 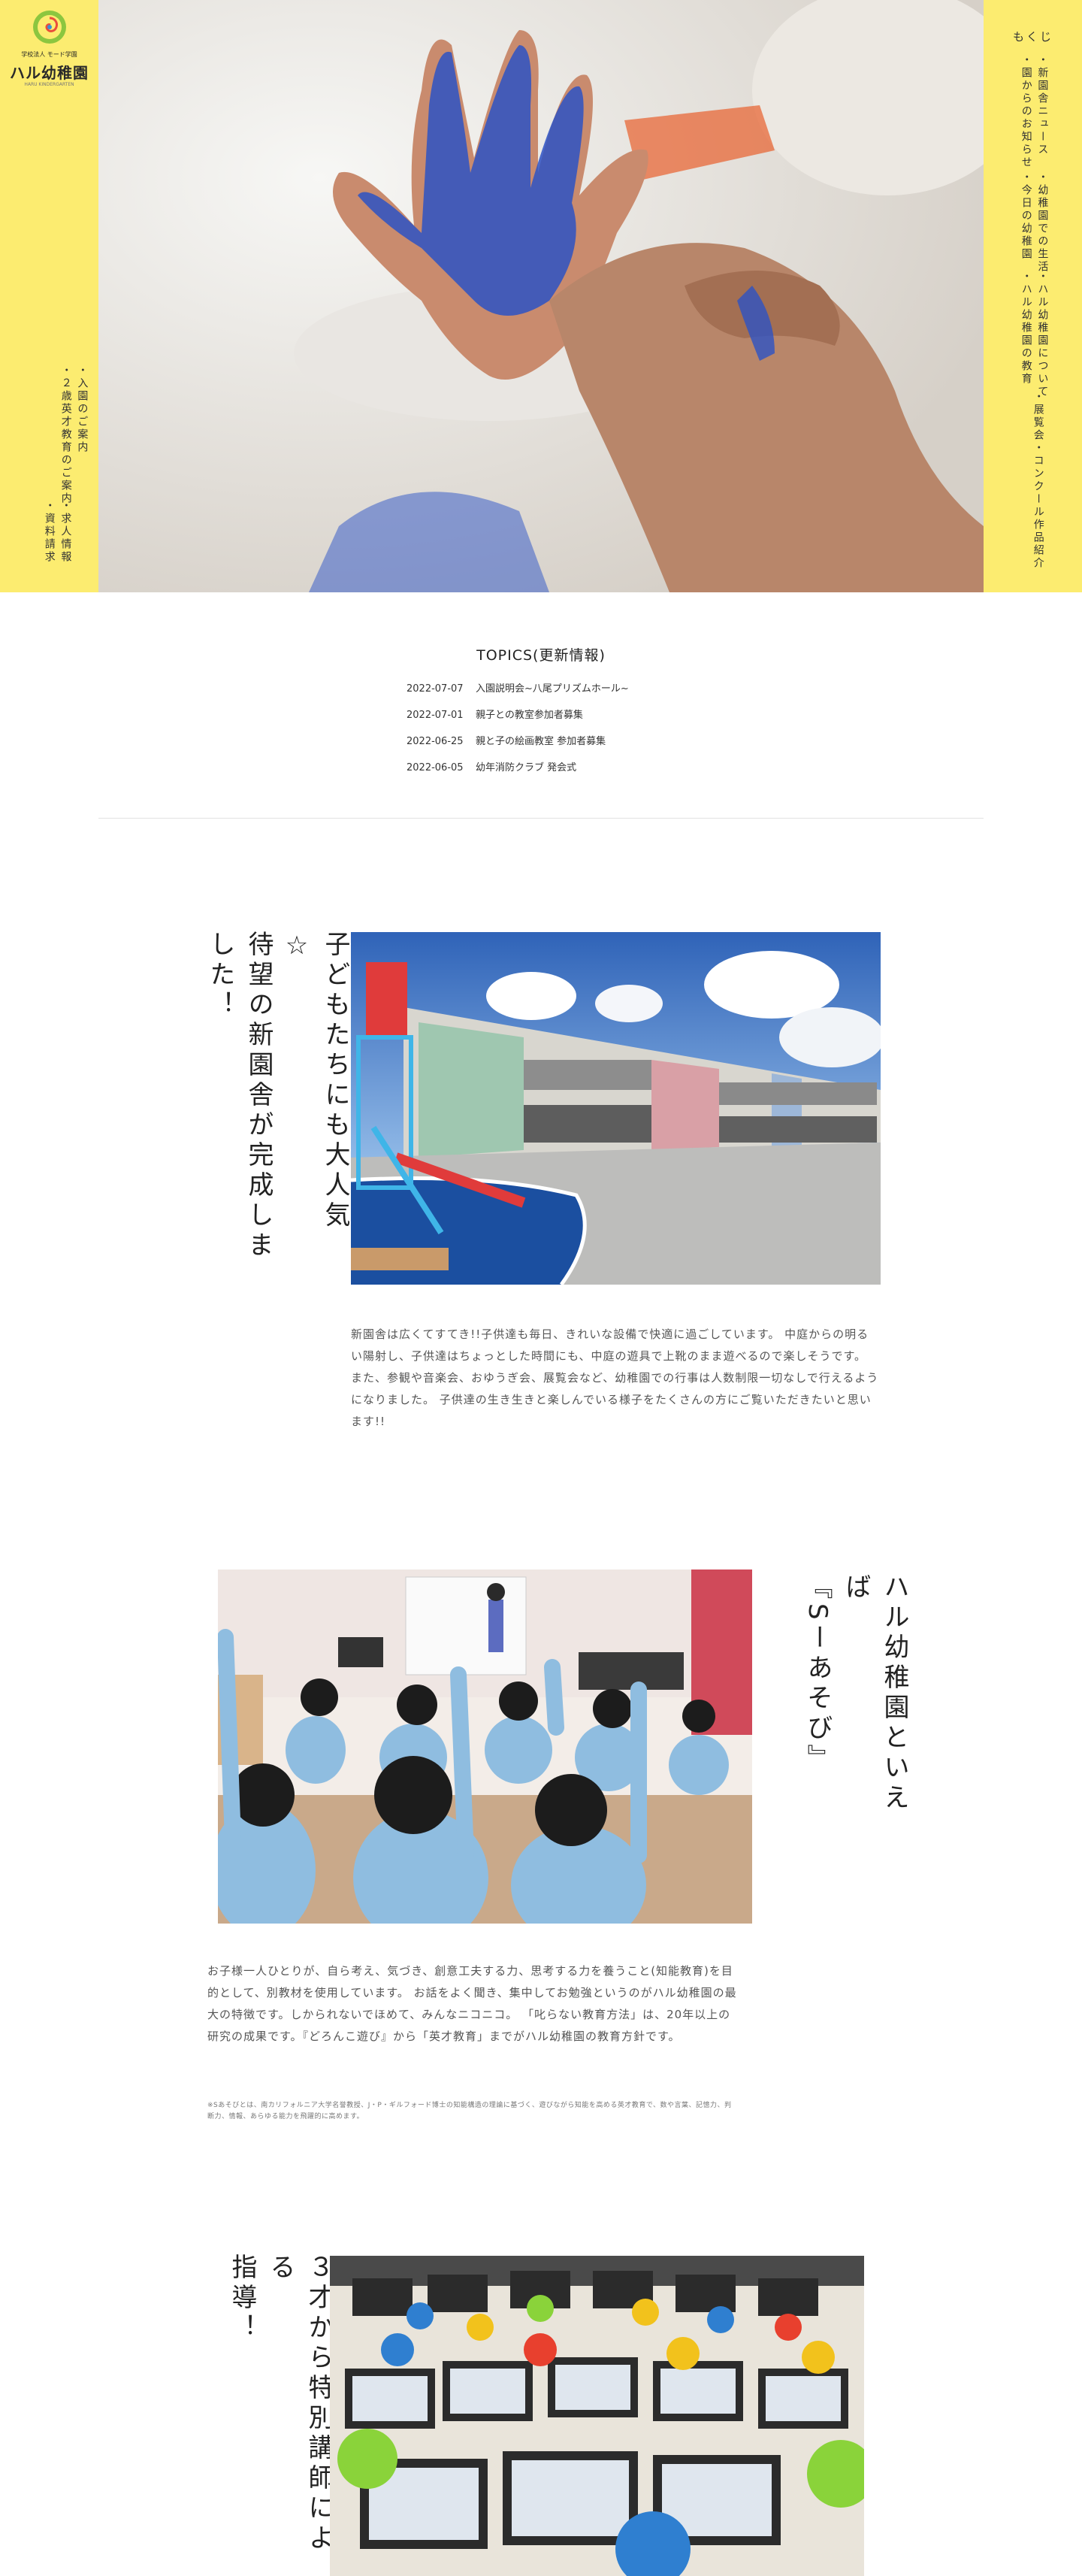 I want to click on topic-date: 2022-07-07, so click(x=435, y=689).